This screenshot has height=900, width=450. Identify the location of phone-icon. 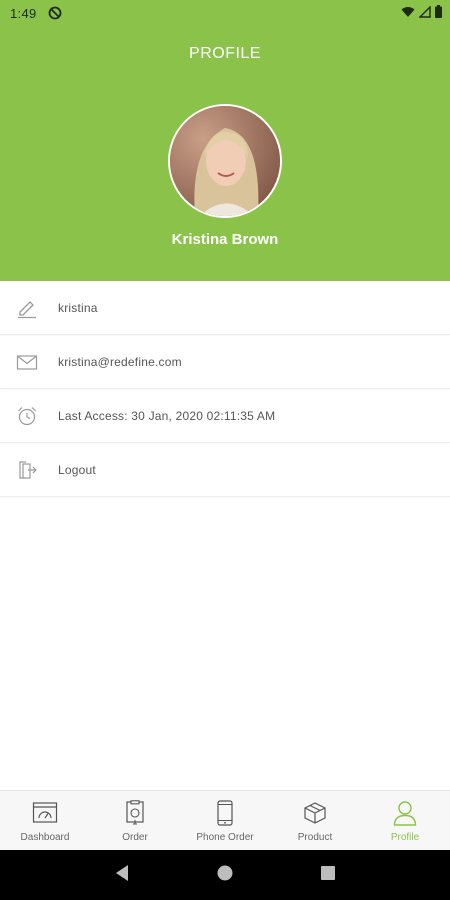
(225, 813).